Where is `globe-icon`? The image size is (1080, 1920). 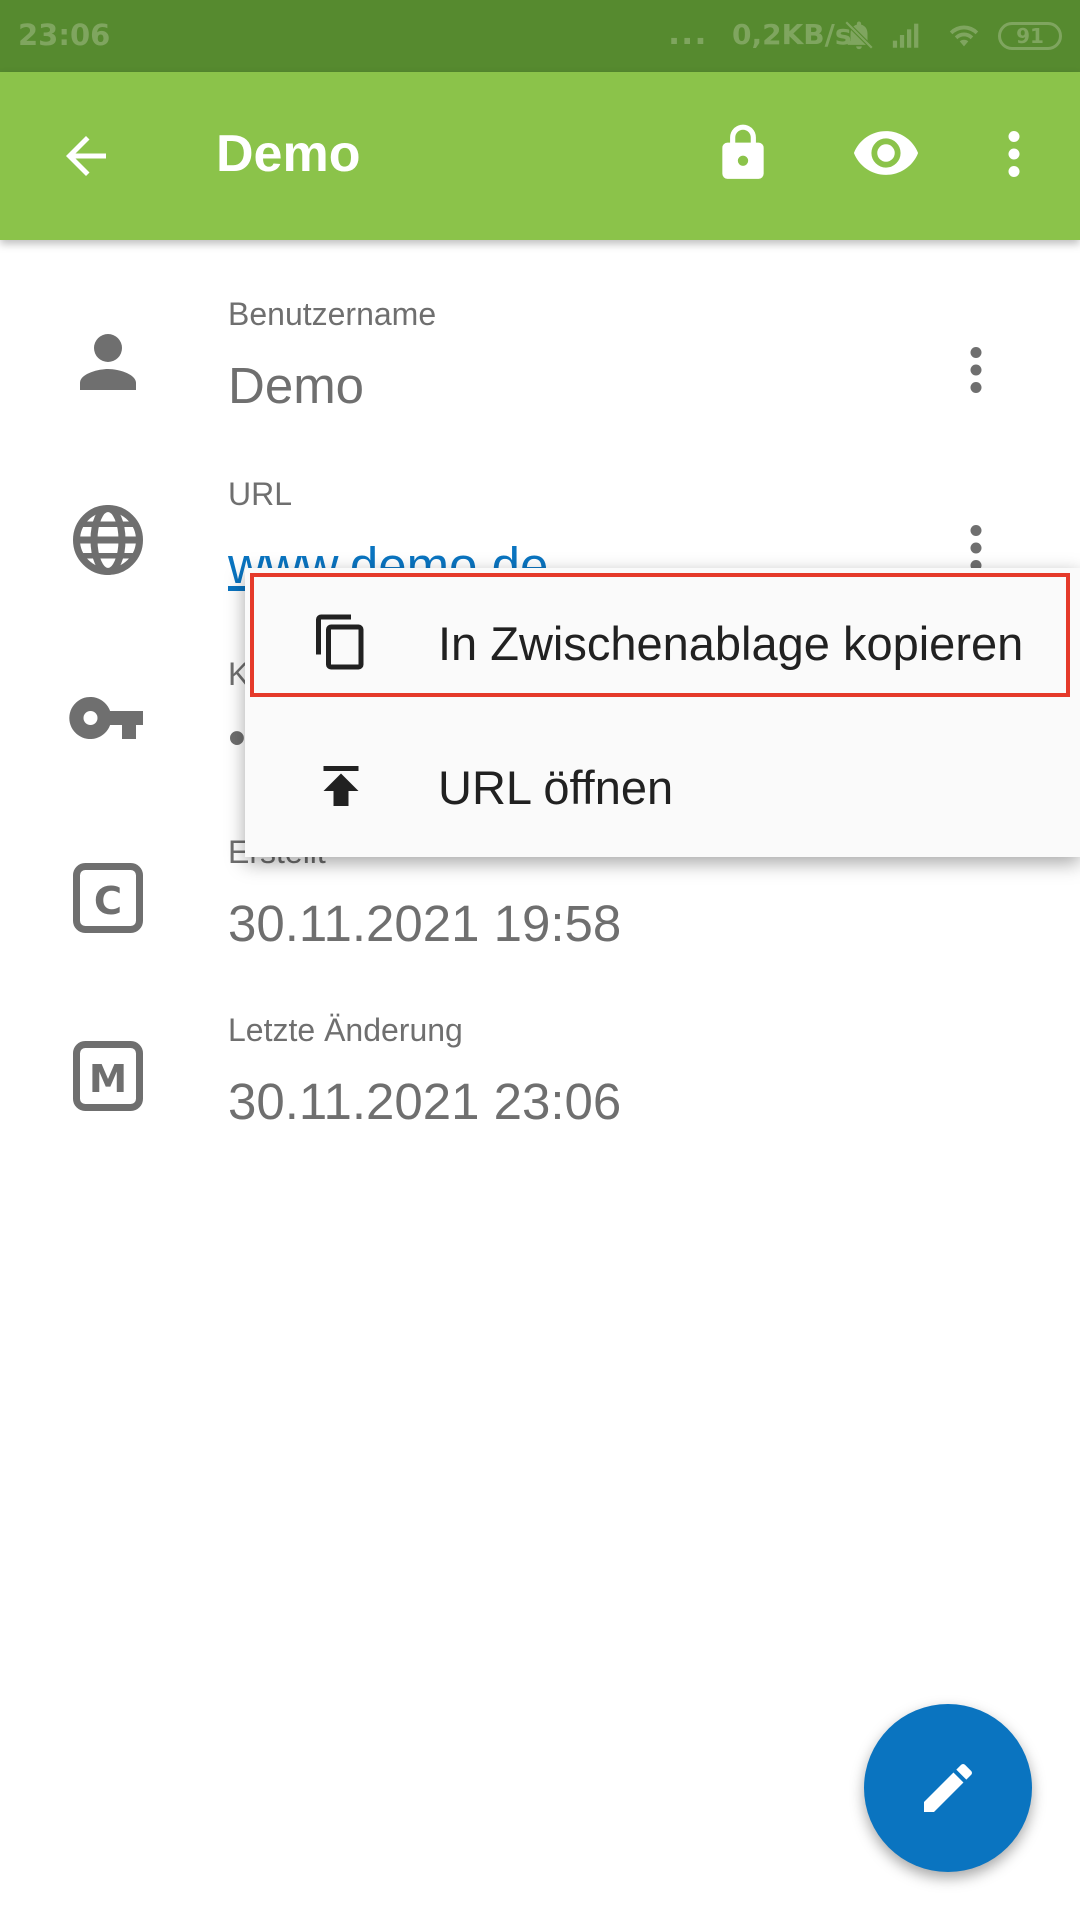 globe-icon is located at coordinates (108, 540).